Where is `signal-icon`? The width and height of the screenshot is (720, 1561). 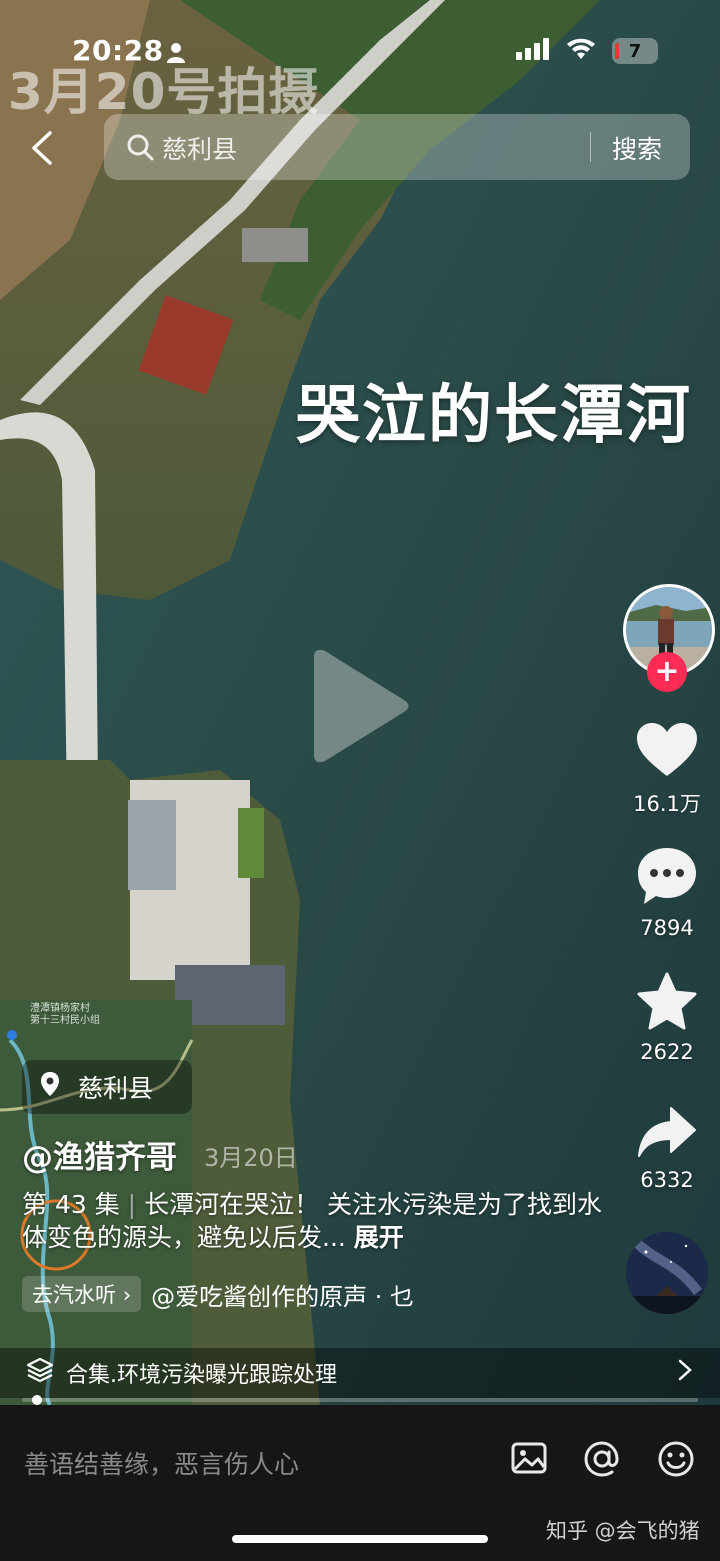
signal-icon is located at coordinates (533, 51).